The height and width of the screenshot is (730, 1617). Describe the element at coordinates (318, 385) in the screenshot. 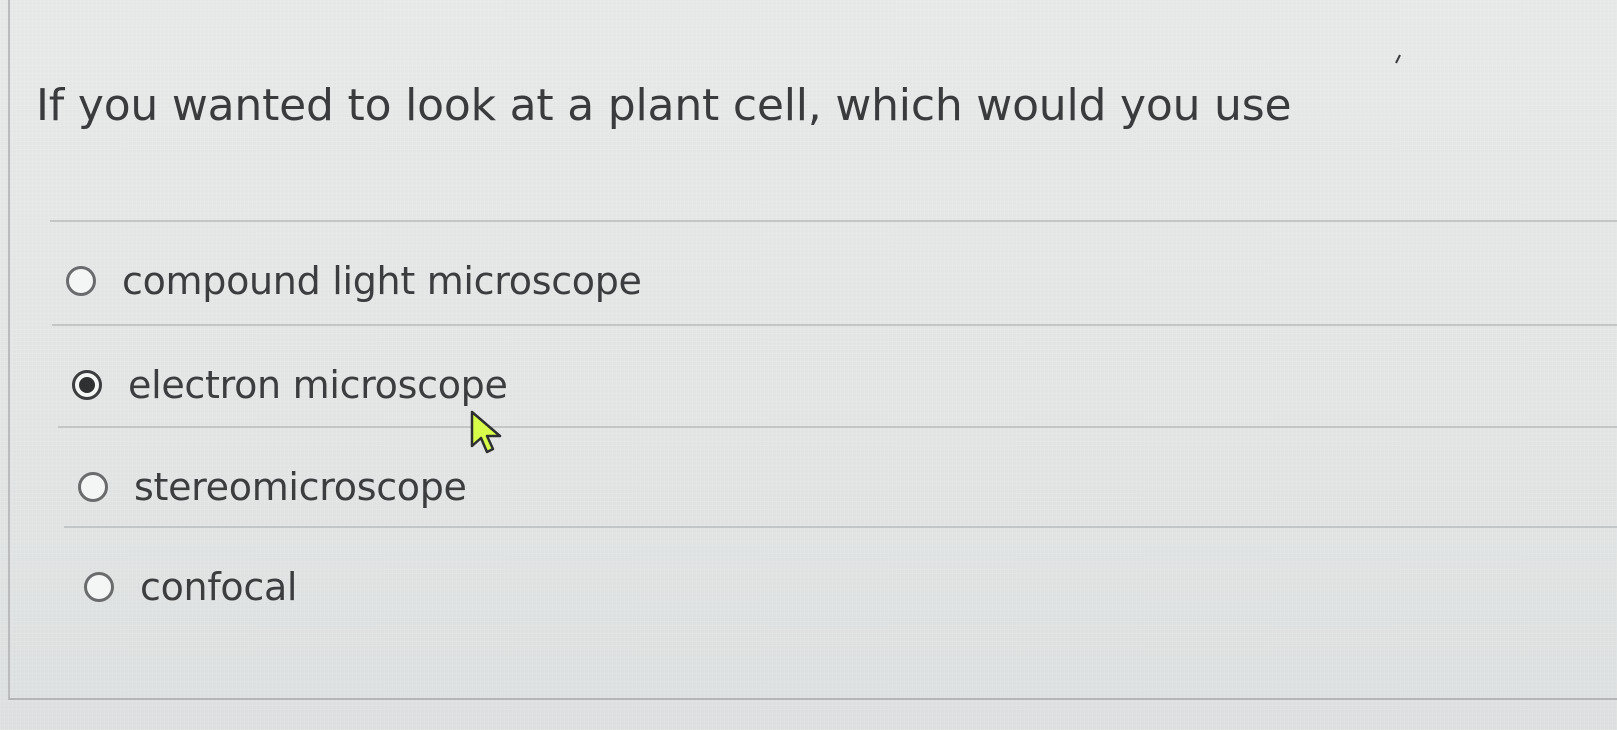

I see `answer-label: electron microscope` at that location.